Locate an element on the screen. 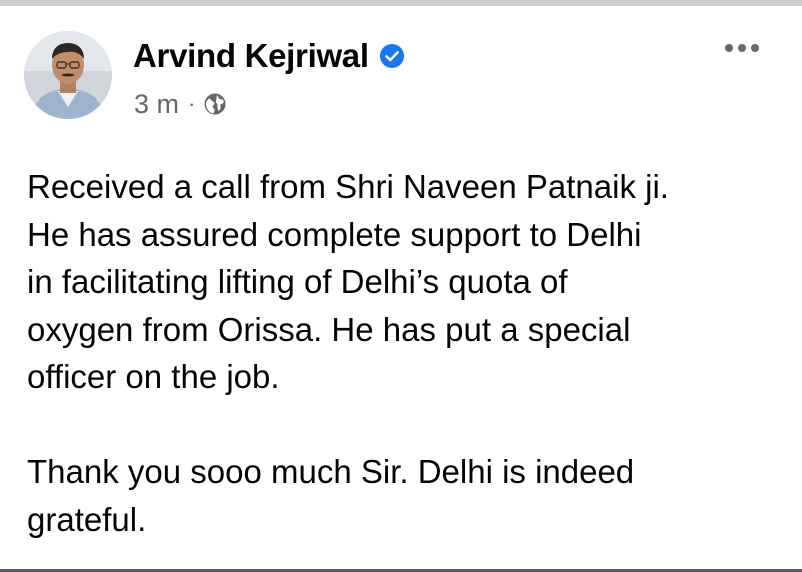  globe-icon is located at coordinates (215, 104).